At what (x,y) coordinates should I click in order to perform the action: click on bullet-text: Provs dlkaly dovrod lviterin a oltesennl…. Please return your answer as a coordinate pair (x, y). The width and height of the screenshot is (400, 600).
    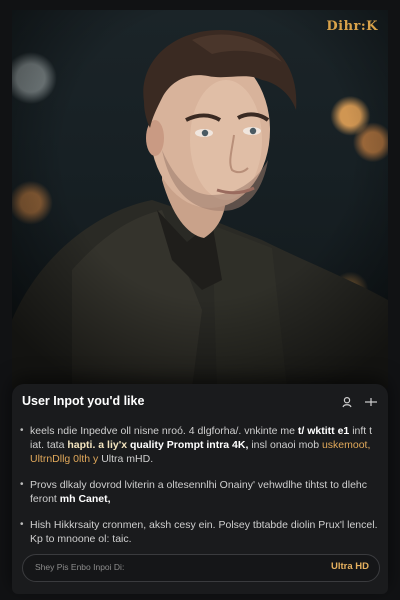
    Looking at the image, I should click on (204, 492).